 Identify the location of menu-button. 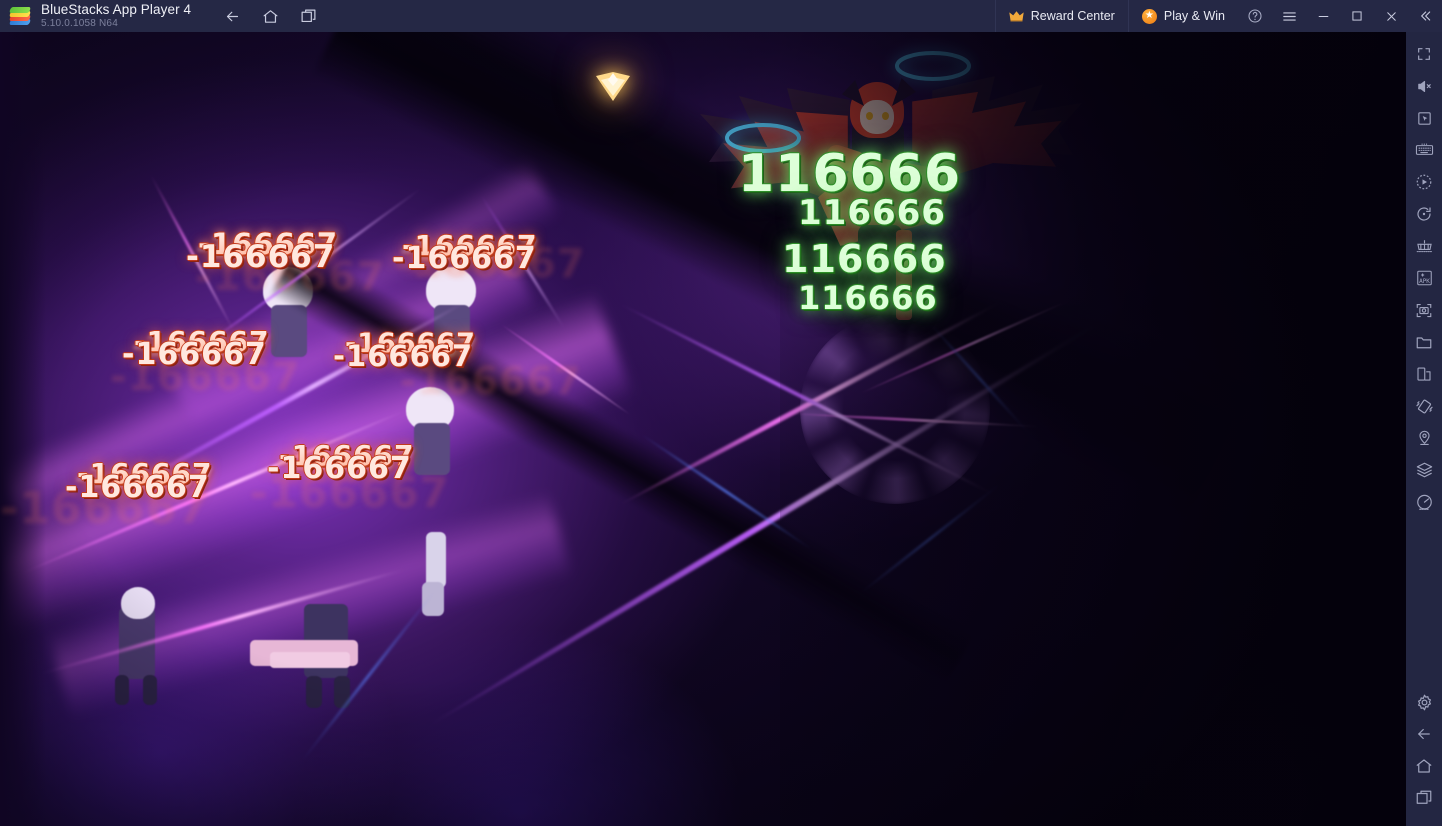
(1289, 16).